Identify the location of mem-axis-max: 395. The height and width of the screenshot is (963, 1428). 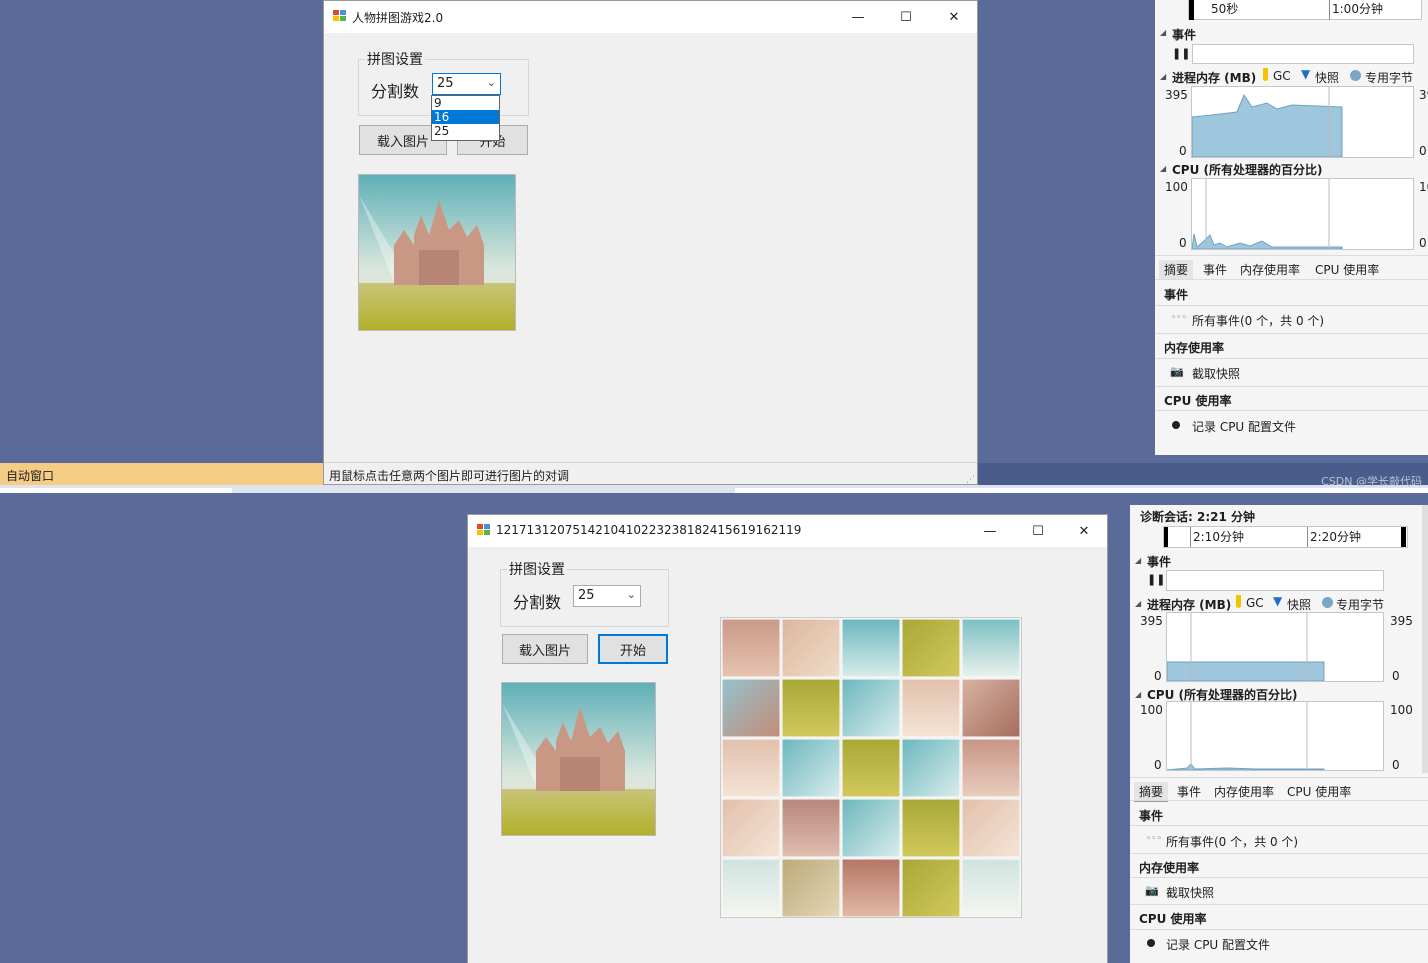
(1176, 95).